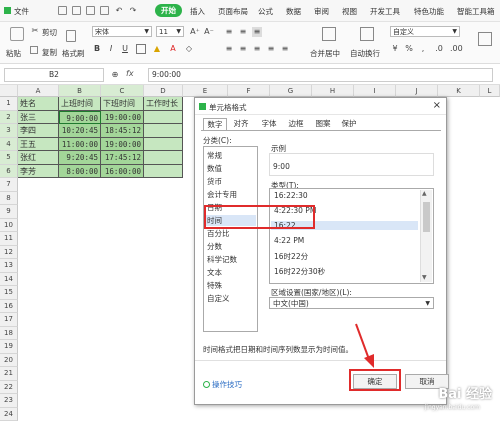 The width and height of the screenshot is (500, 428). I want to click on category-item: 文本, so click(214, 272).